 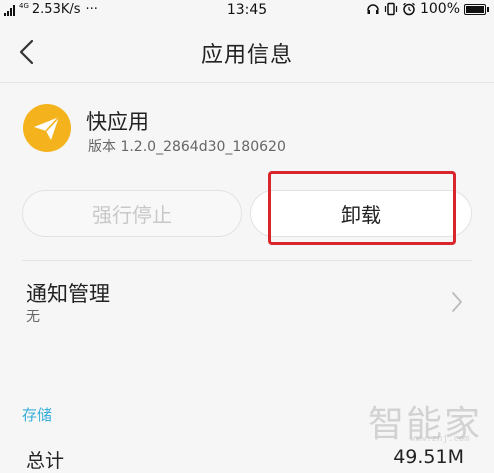 I want to click on force-stop-button: 强行停止, so click(x=132, y=213).